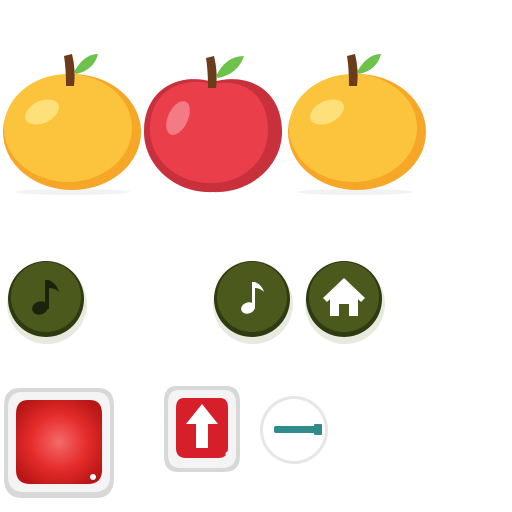  Describe the element at coordinates (59, 442) in the screenshot. I see `red-square-button` at that location.